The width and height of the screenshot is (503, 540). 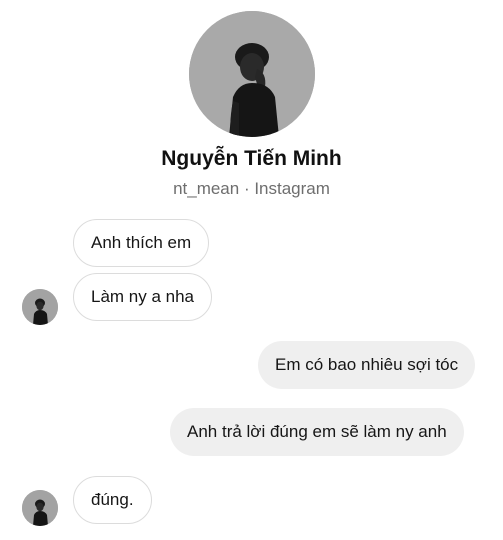 I want to click on message-bubble-outgoing: Anh trả lời đúng em sẽ làm ny anh, so click(x=317, y=432).